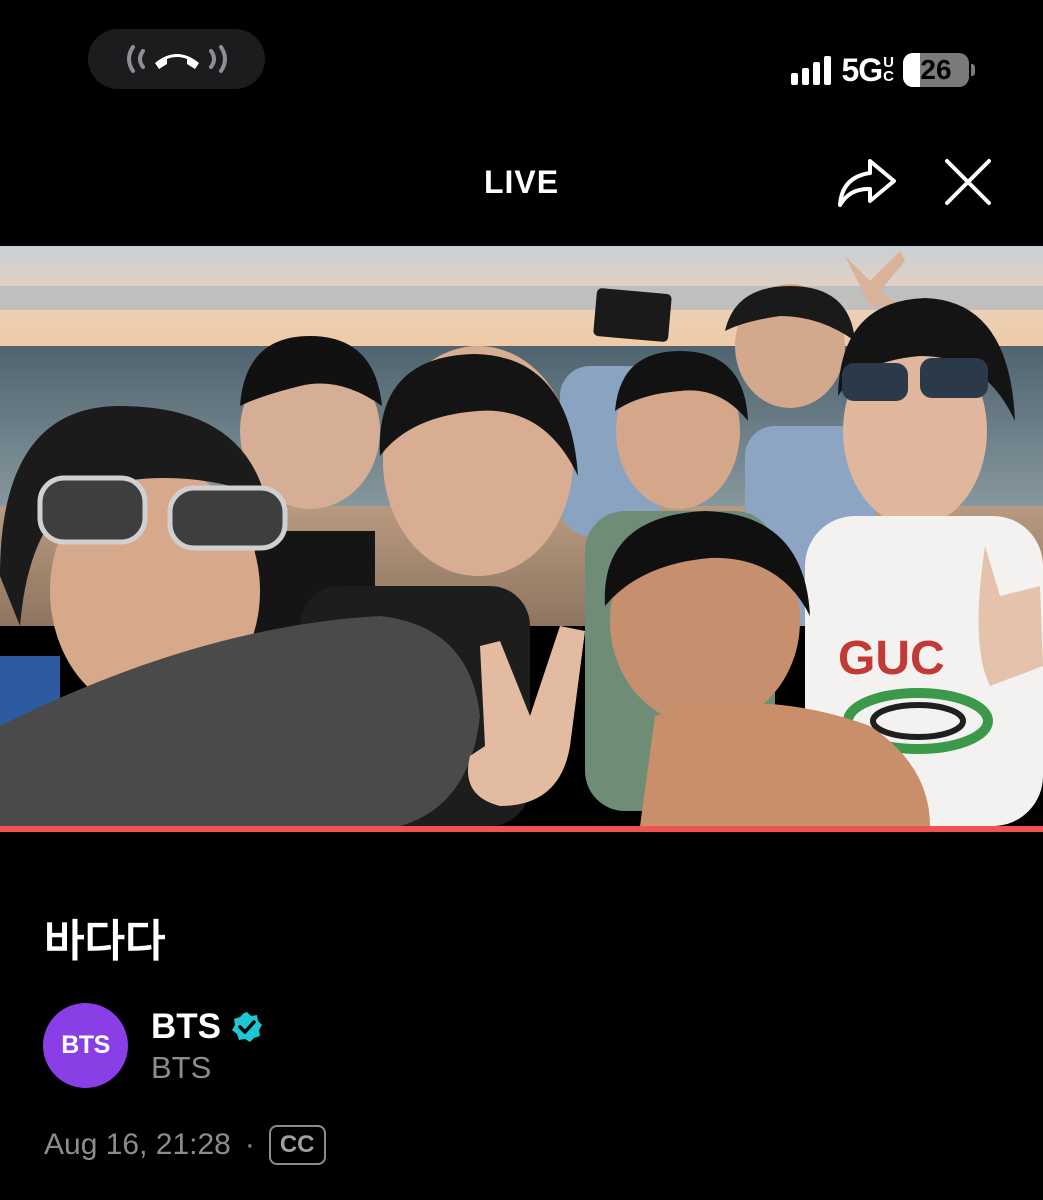 Image resolution: width=1043 pixels, height=1200 pixels. I want to click on channel-name: BTS, so click(186, 1027).